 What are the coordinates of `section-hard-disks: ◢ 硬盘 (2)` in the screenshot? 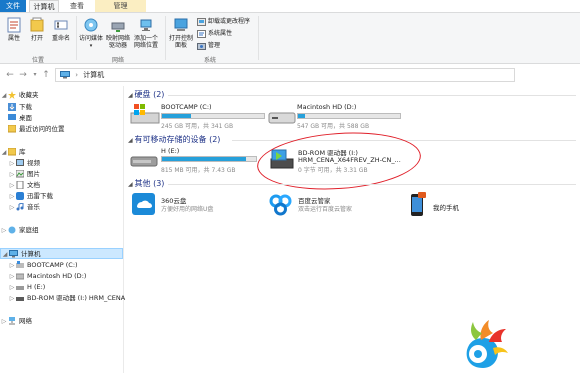 It's located at (146, 94).